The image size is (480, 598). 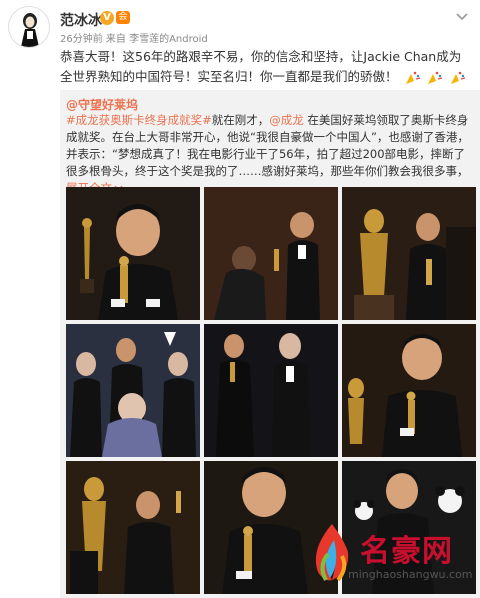 What do you see at coordinates (133, 527) in the screenshot?
I see `photo-raising-oscar-on-stage` at bounding box center [133, 527].